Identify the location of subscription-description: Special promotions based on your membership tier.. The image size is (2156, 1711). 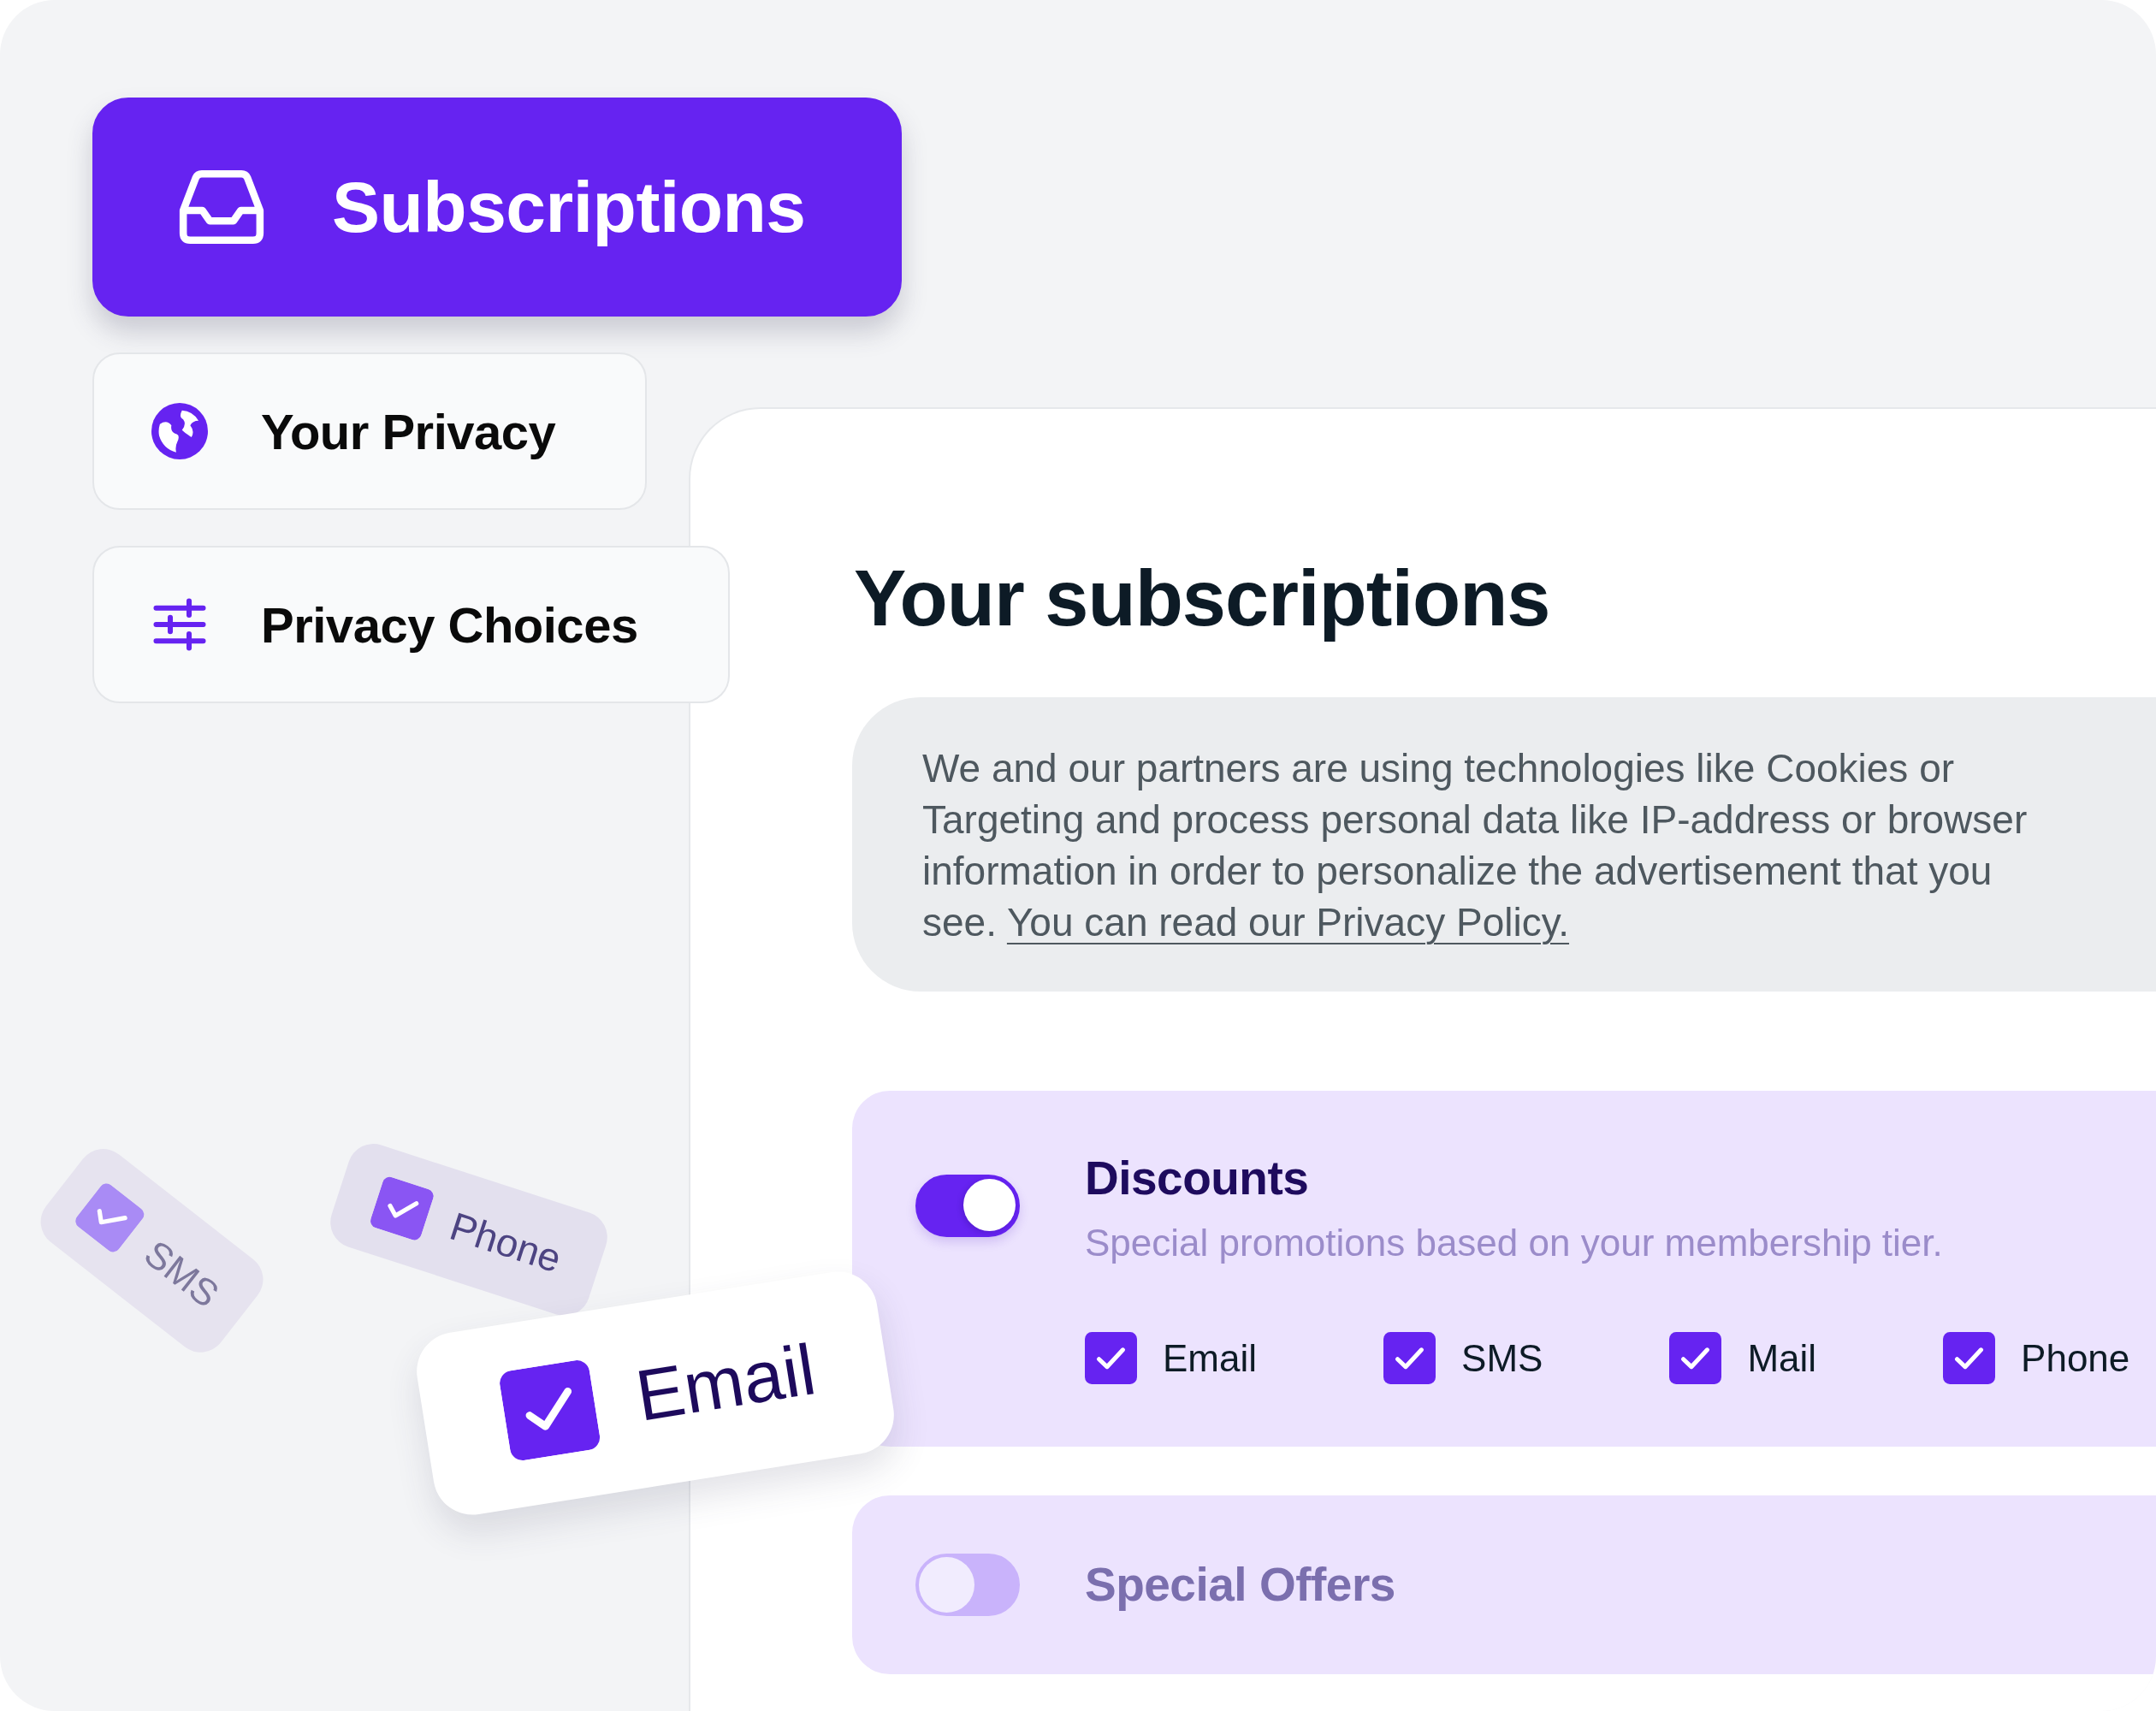
(1514, 1243).